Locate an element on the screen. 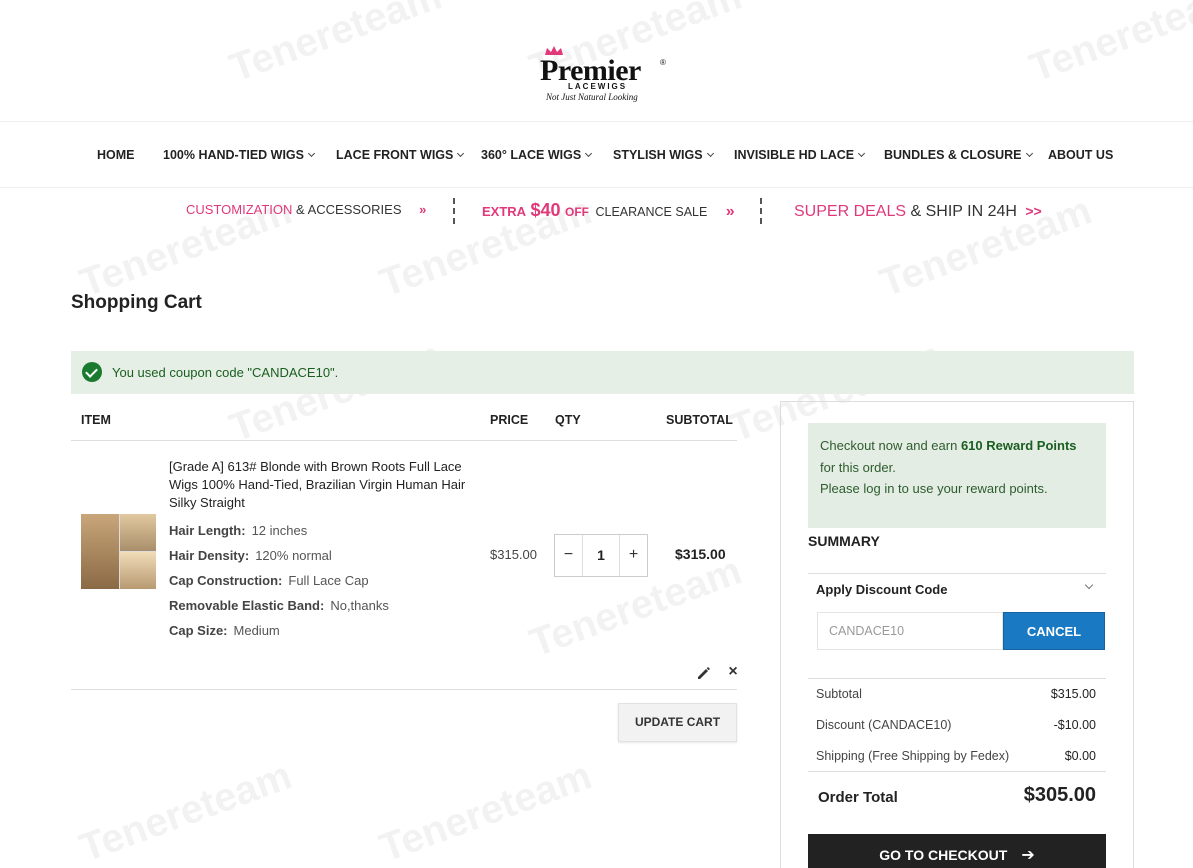 Image resolution: width=1193 pixels, height=868 pixels. item-subtotal: $315.00 is located at coordinates (700, 554).